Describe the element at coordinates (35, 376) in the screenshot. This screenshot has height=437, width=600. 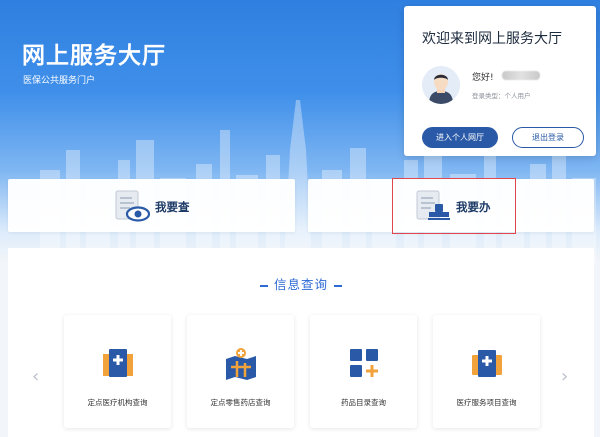
I see `chevron-left-icon: ‹` at that location.